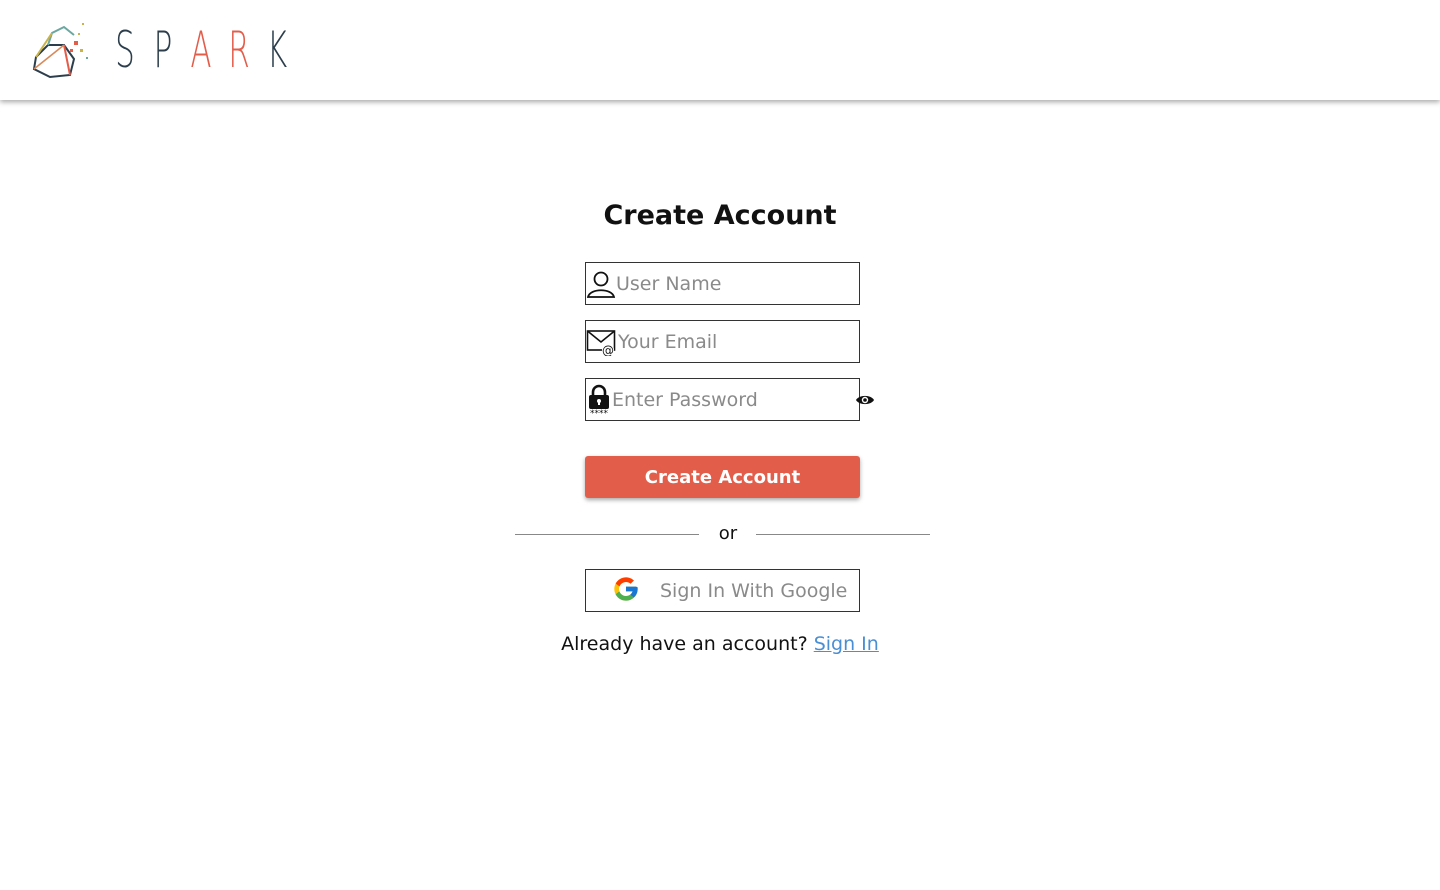 The image size is (1440, 890). Describe the element at coordinates (602, 341) in the screenshot. I see `mail-icon: @` at that location.